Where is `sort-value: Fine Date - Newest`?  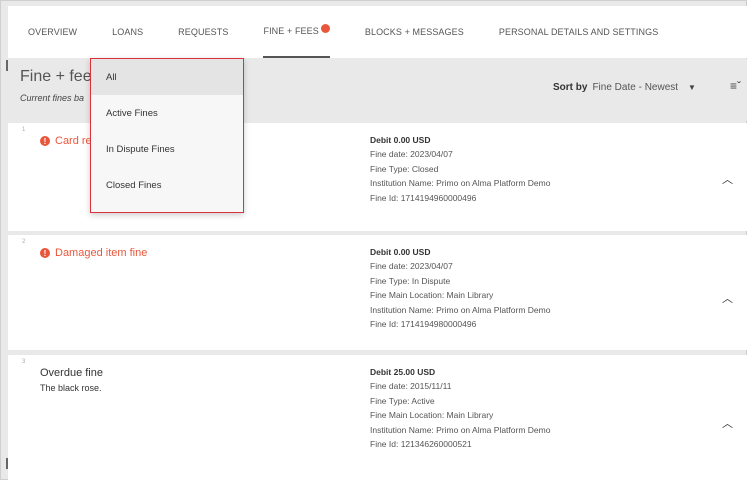 sort-value: Fine Date - Newest is located at coordinates (635, 87).